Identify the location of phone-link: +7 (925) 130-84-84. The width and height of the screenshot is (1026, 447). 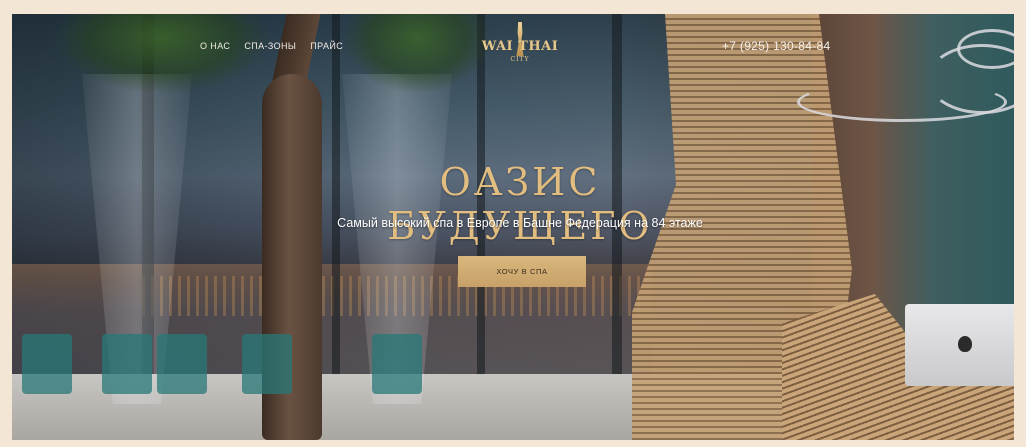
(776, 46).